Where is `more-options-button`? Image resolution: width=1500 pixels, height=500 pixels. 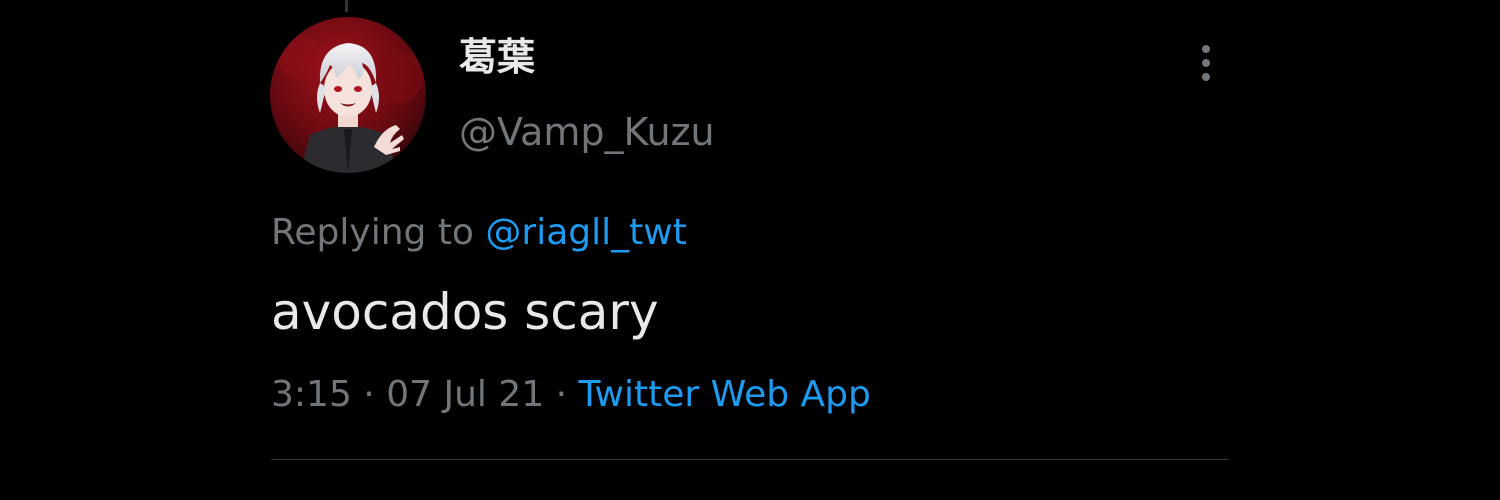
more-options-button is located at coordinates (1206, 63).